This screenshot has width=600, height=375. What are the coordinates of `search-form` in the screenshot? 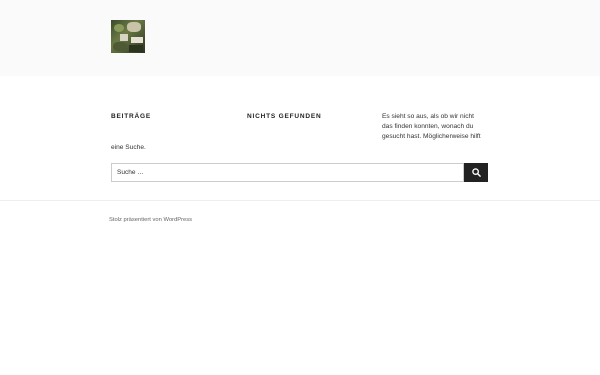 It's located at (299, 172).